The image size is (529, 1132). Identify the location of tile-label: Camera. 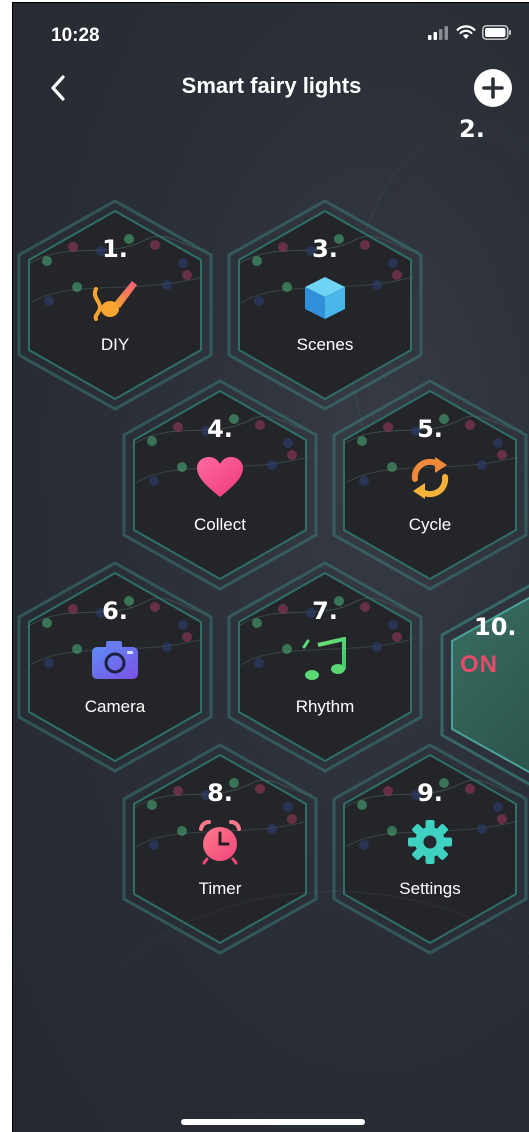
(115, 706).